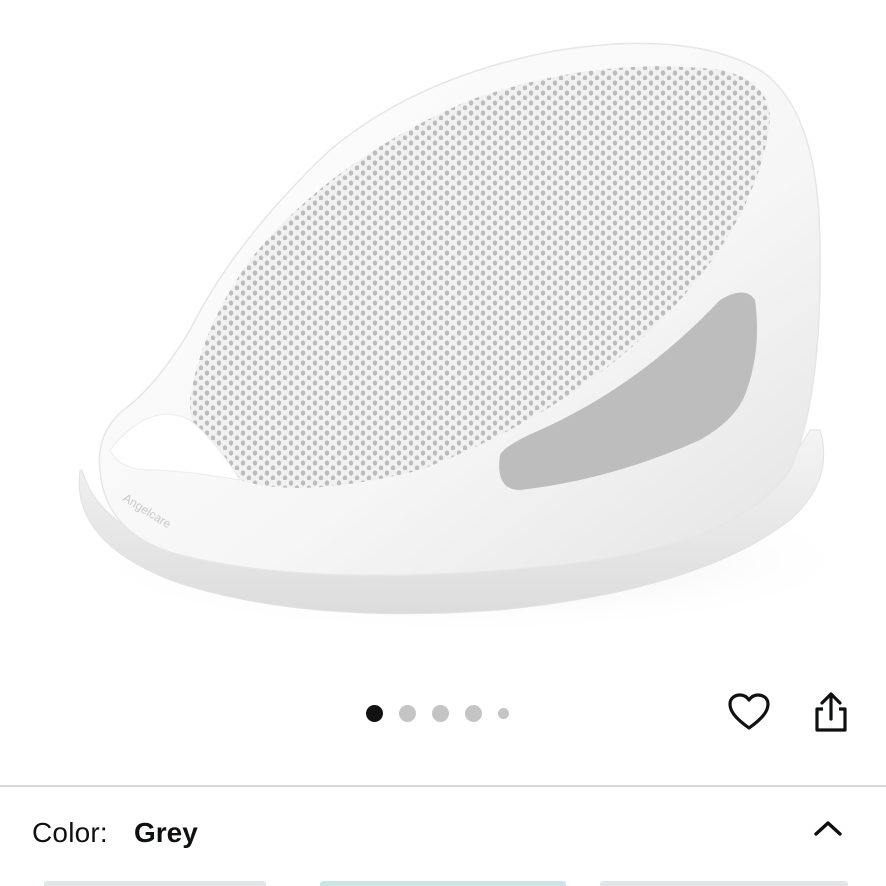  I want to click on chevron-up-icon, so click(828, 828).